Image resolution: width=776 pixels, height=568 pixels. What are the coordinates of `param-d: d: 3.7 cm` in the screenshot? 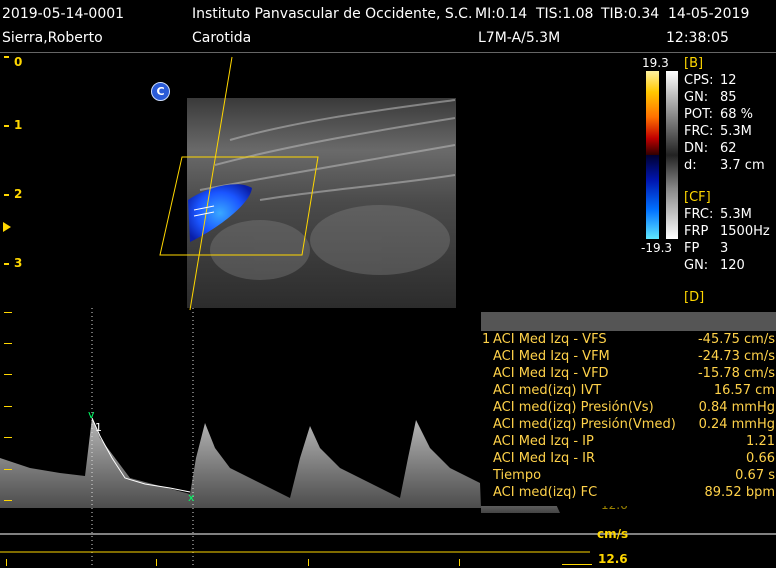 It's located at (724, 165).